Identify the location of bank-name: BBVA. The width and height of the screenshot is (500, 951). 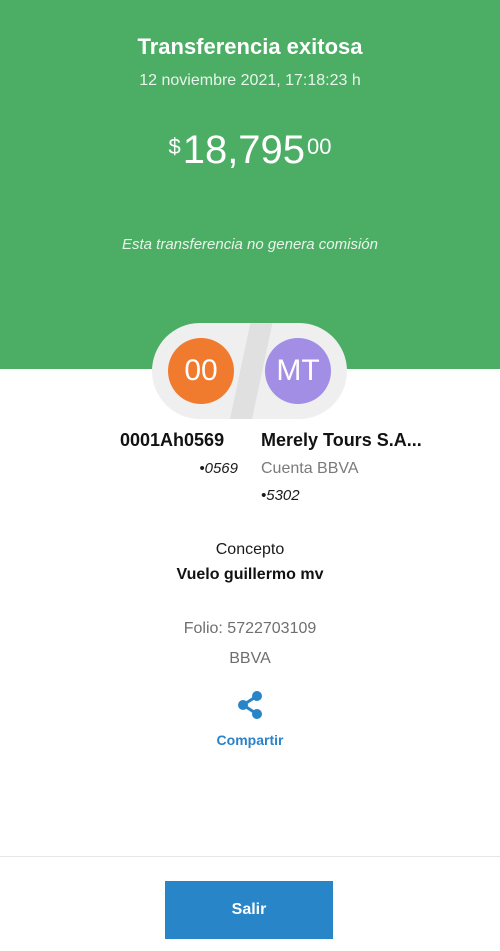
(250, 658).